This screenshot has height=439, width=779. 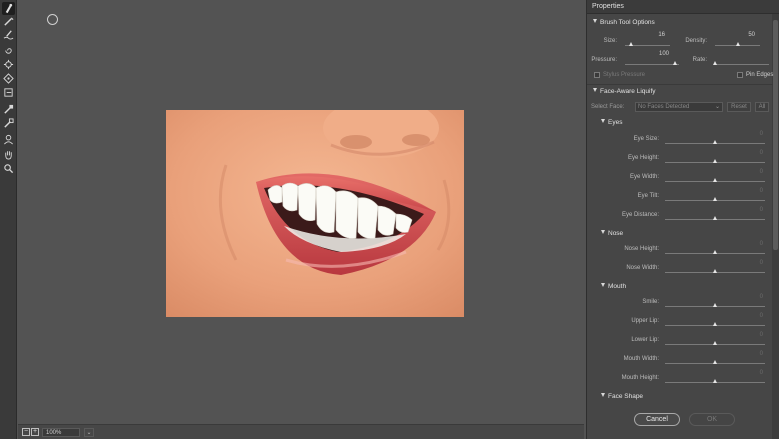 I want to click on thaw-mask-icon, so click(x=9, y=123).